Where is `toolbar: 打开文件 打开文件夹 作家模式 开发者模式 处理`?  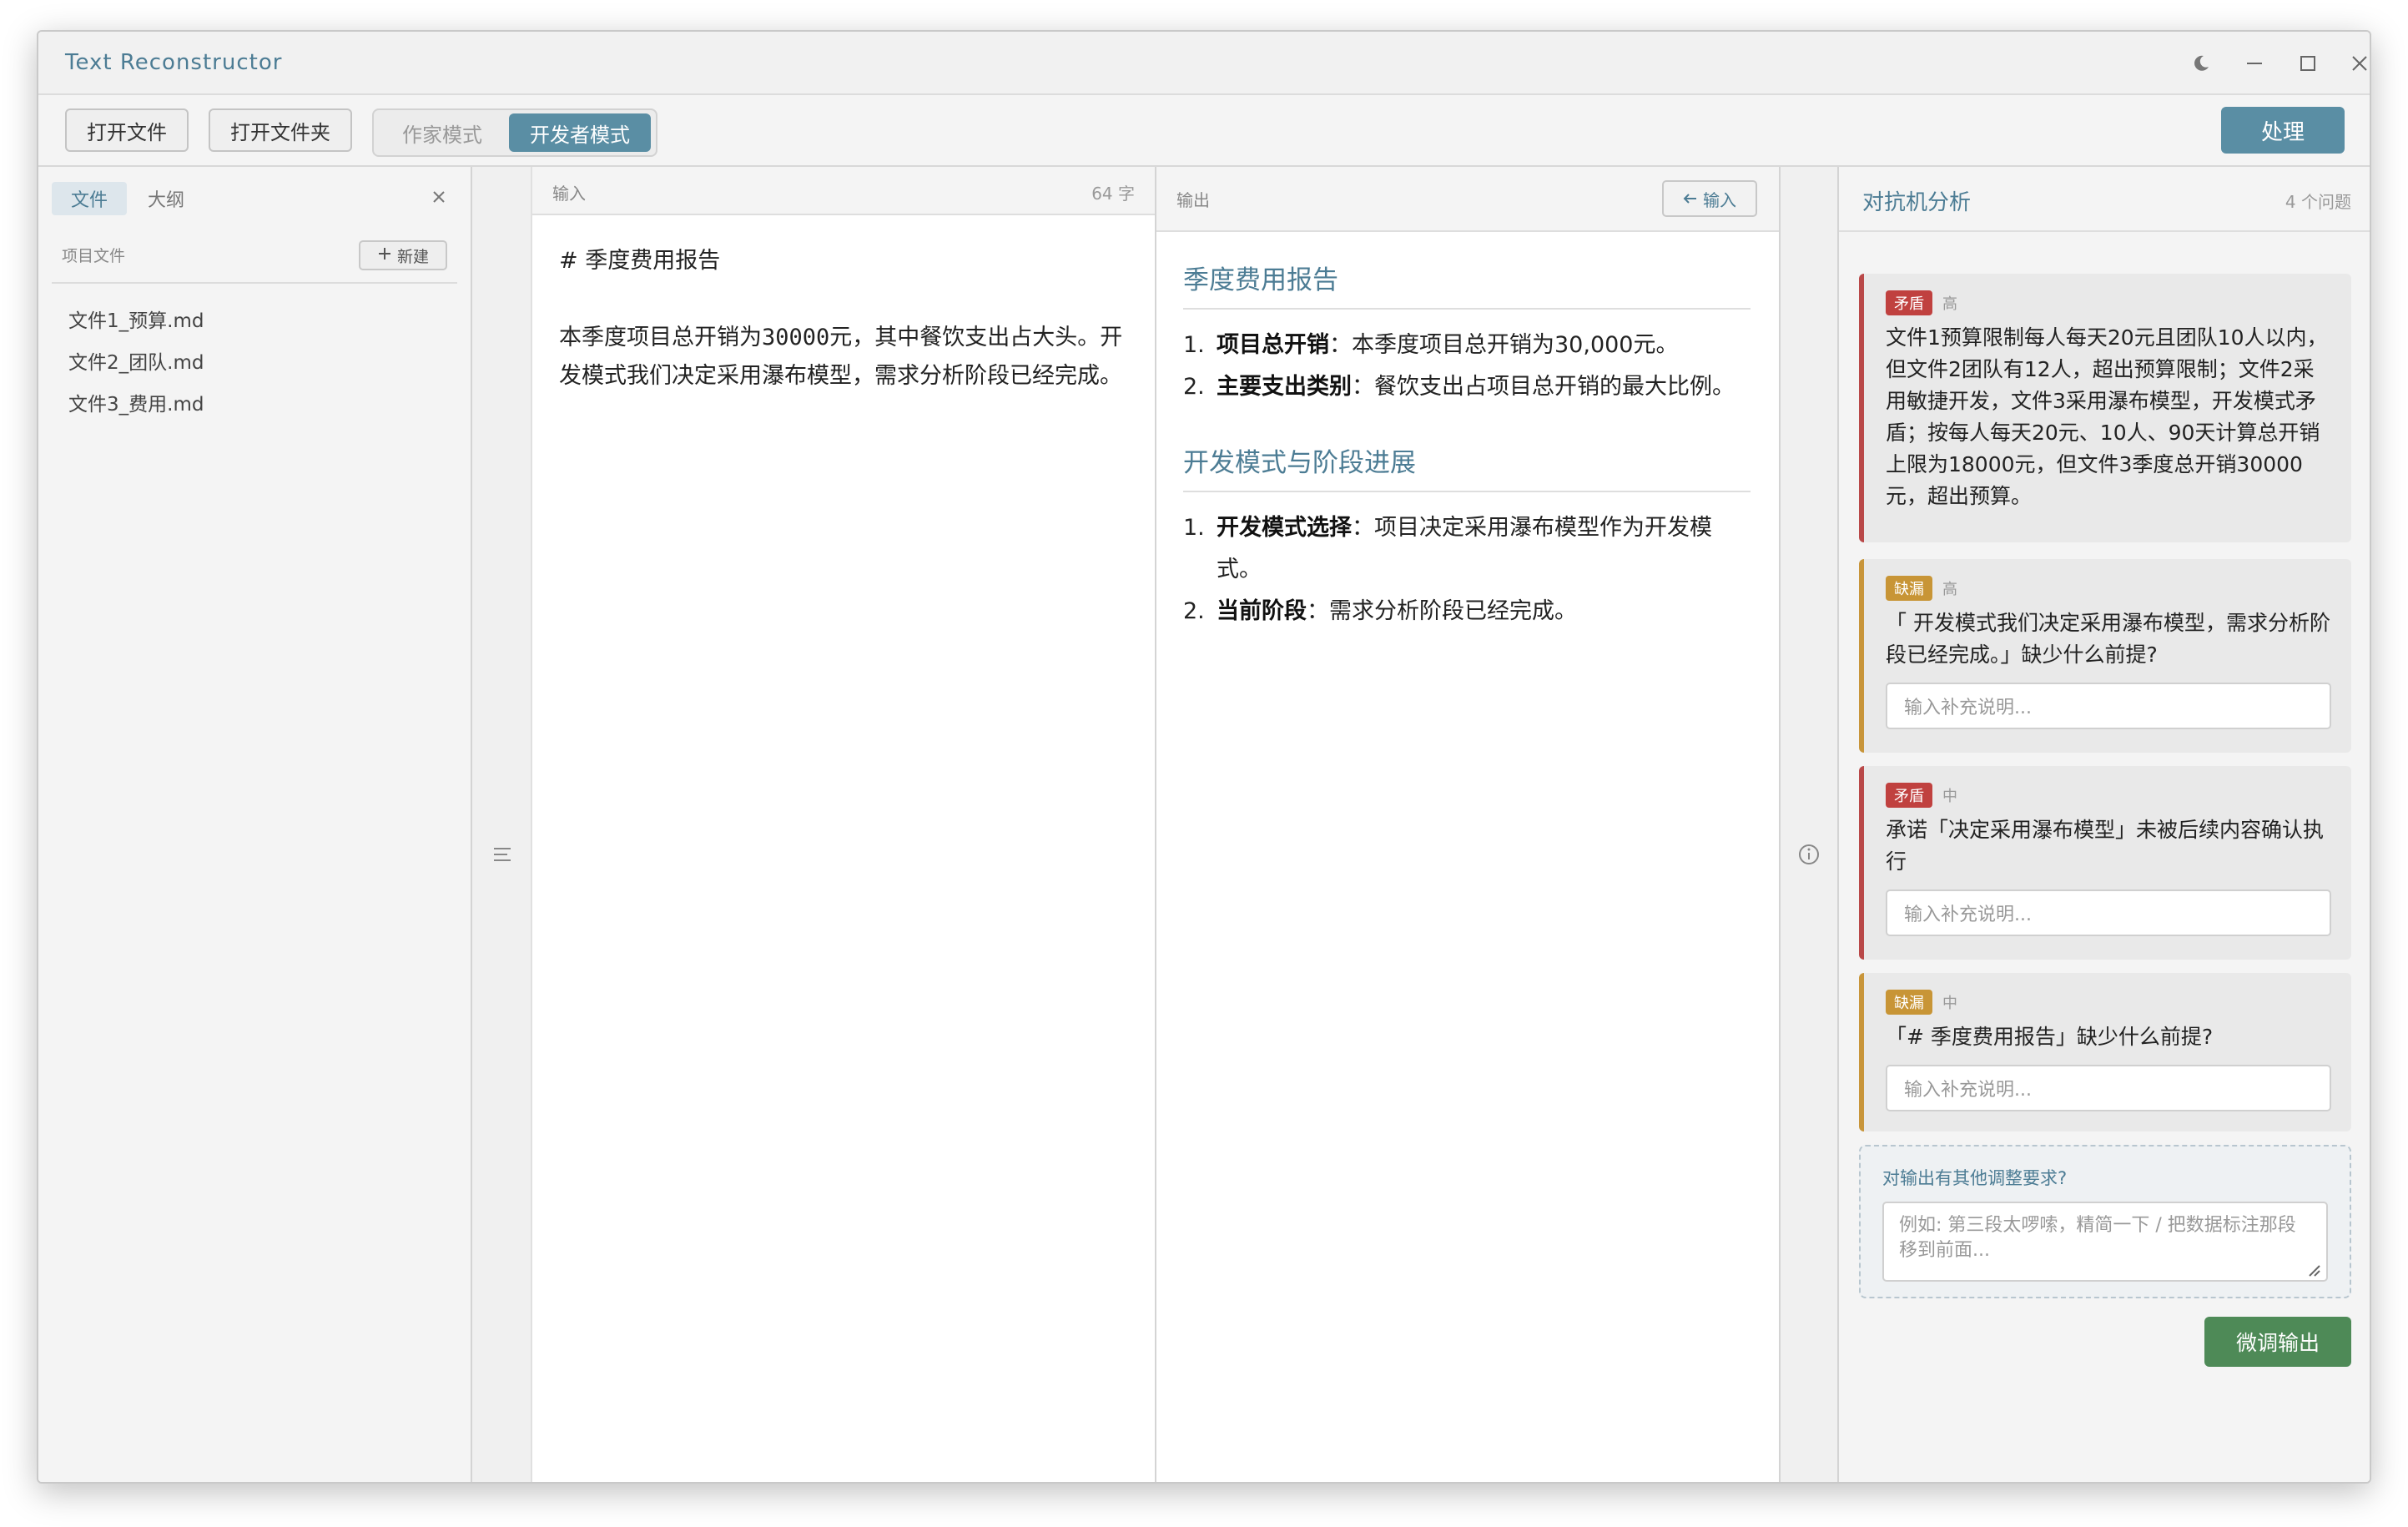
toolbar: 打开文件 打开文件夹 作家模式 开发者模式 处理 is located at coordinates (1204, 131).